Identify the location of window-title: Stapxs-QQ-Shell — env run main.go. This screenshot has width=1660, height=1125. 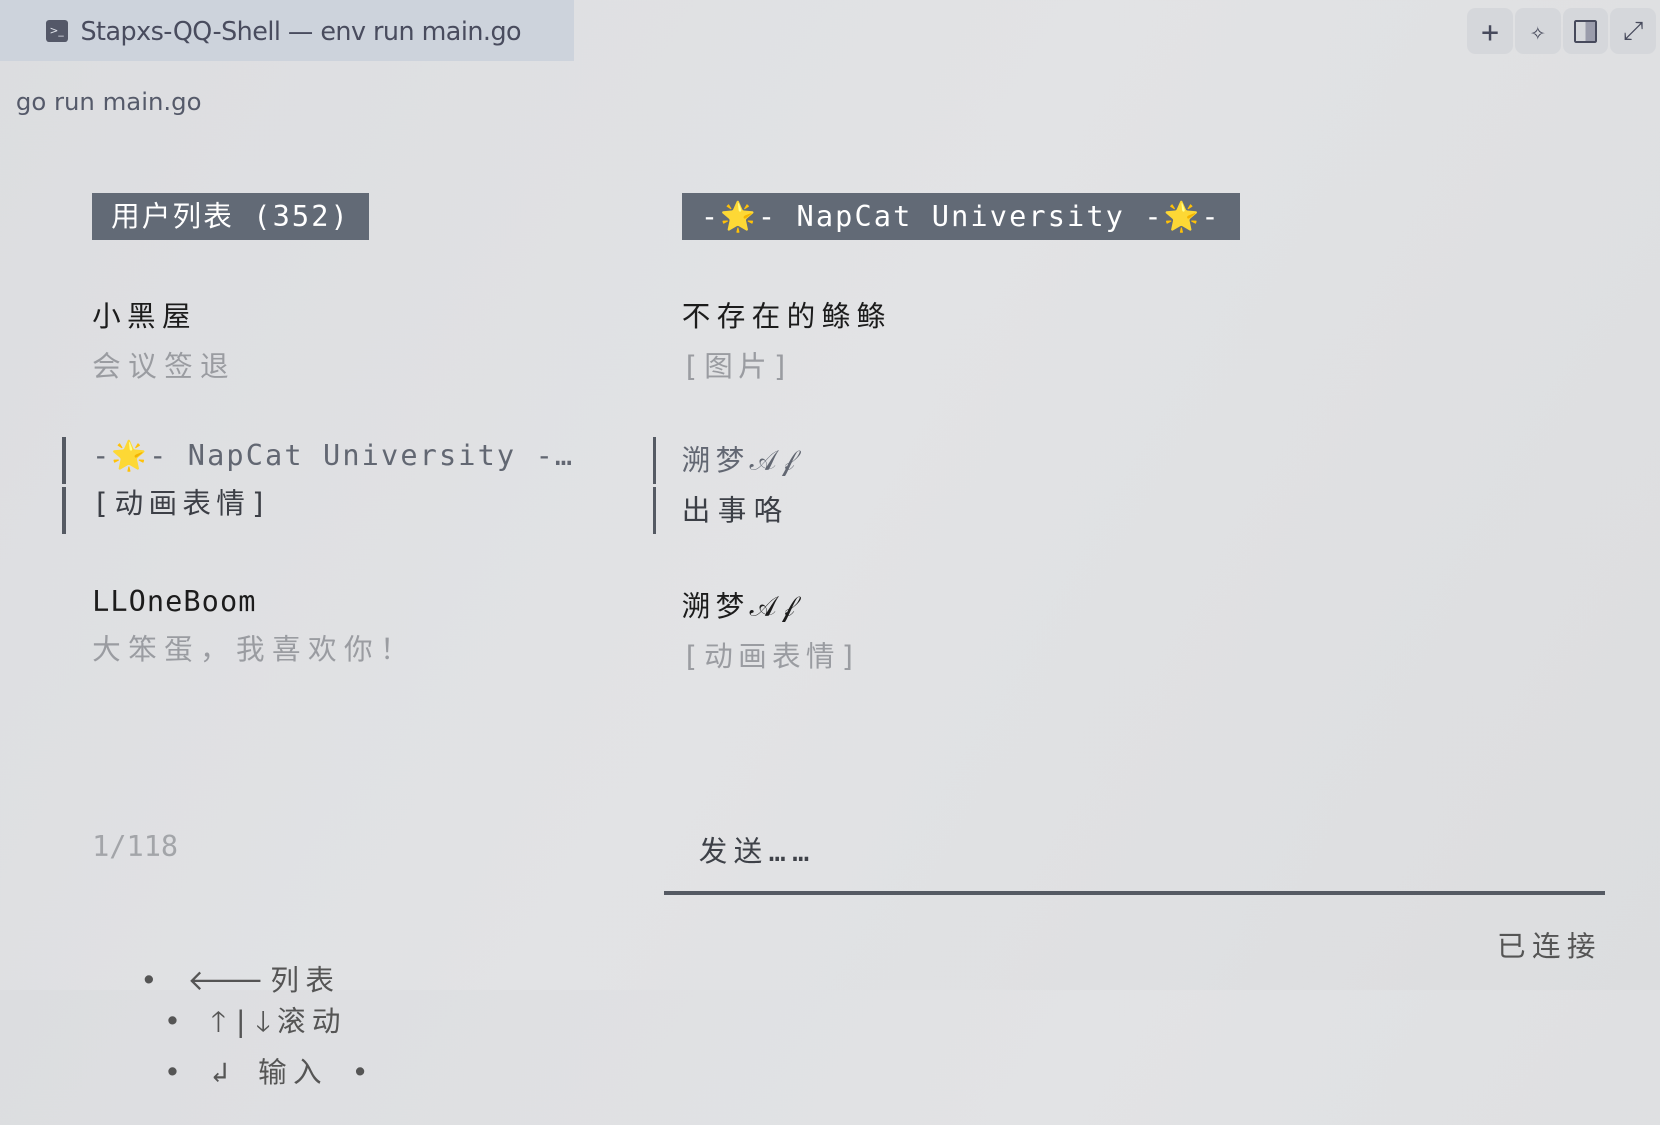
(301, 30).